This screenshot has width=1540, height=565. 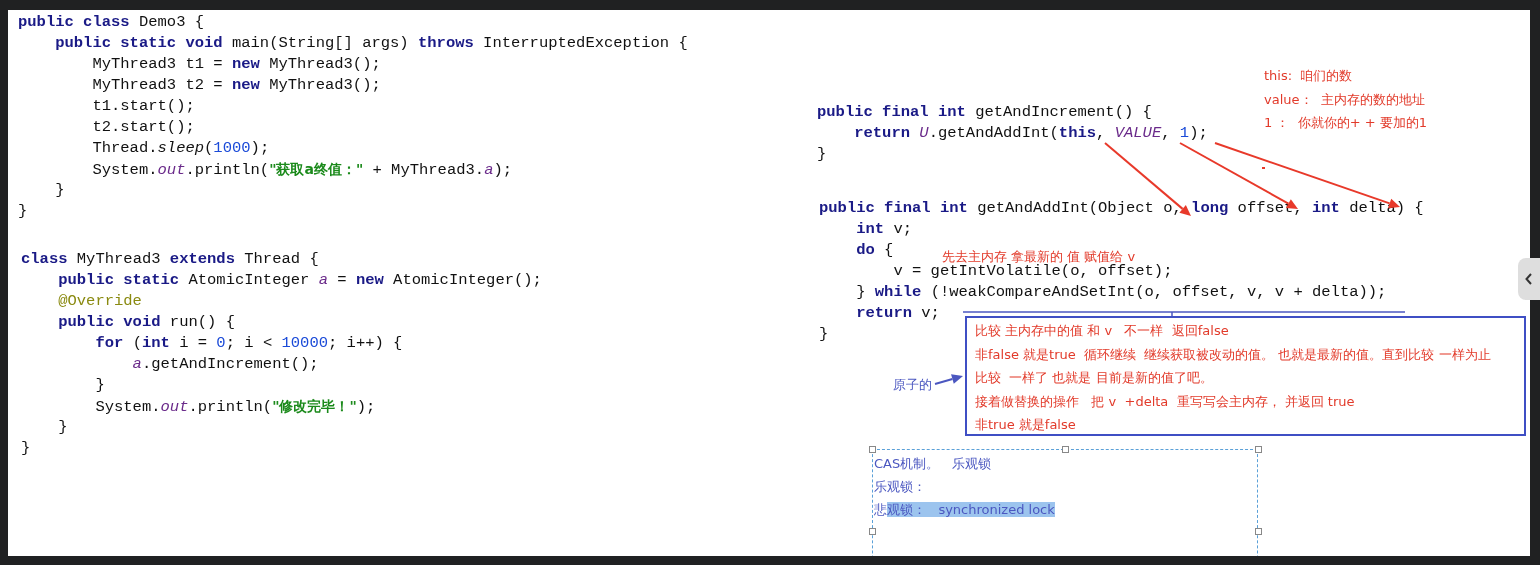 I want to click on text-box: CAS机制。 乐观锁 乐观锁： 悲观锁： synchronized lock, so click(x=1065, y=502).